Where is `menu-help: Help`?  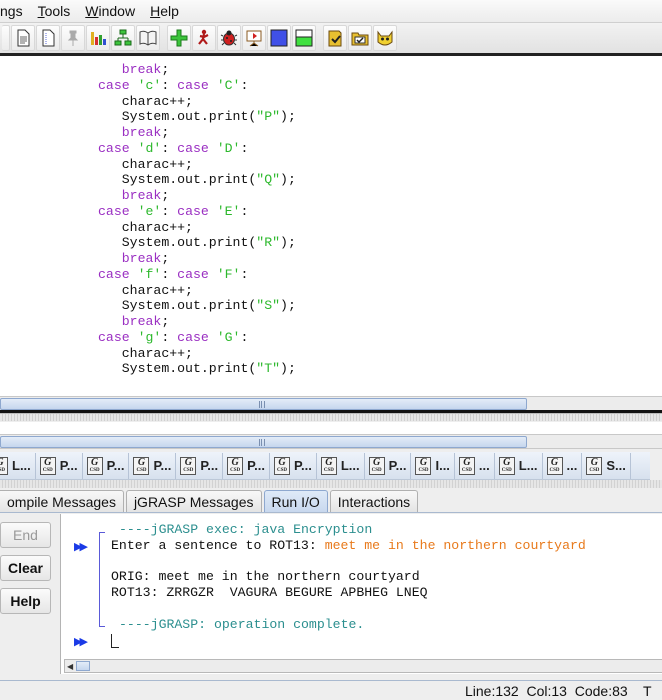
menu-help: Help is located at coordinates (169, 11).